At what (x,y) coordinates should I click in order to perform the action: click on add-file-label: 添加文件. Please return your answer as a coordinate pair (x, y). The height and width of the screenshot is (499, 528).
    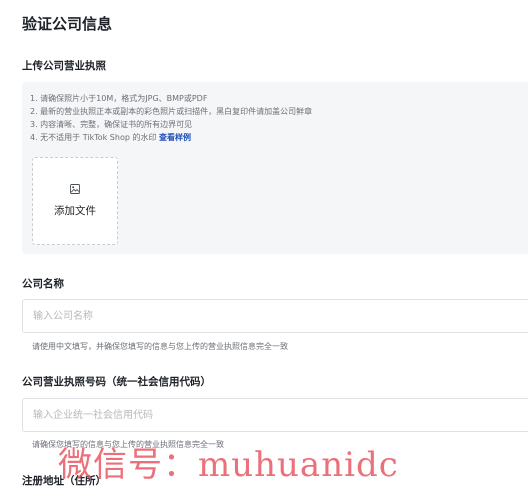
    Looking at the image, I should click on (75, 211).